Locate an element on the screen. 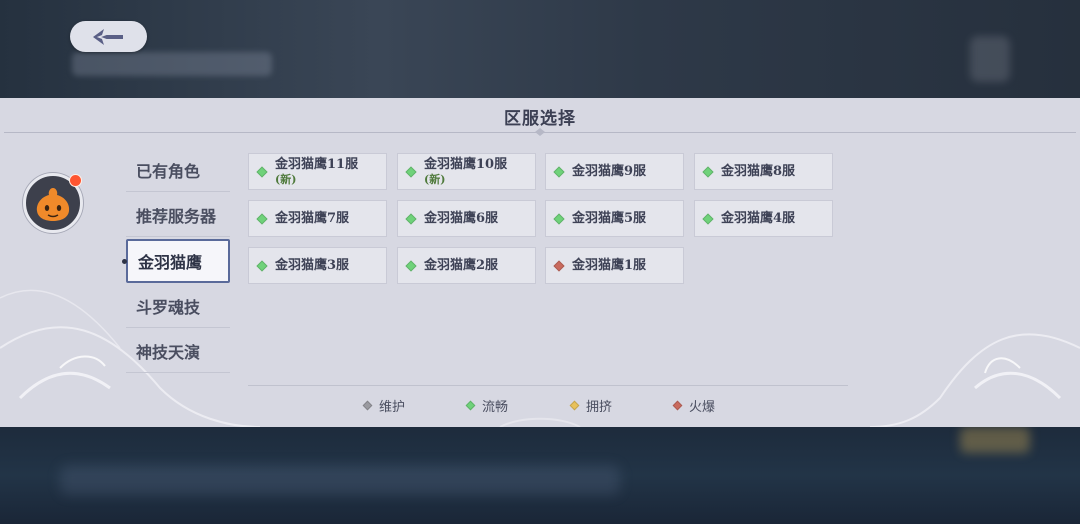  back-button is located at coordinates (108, 36).